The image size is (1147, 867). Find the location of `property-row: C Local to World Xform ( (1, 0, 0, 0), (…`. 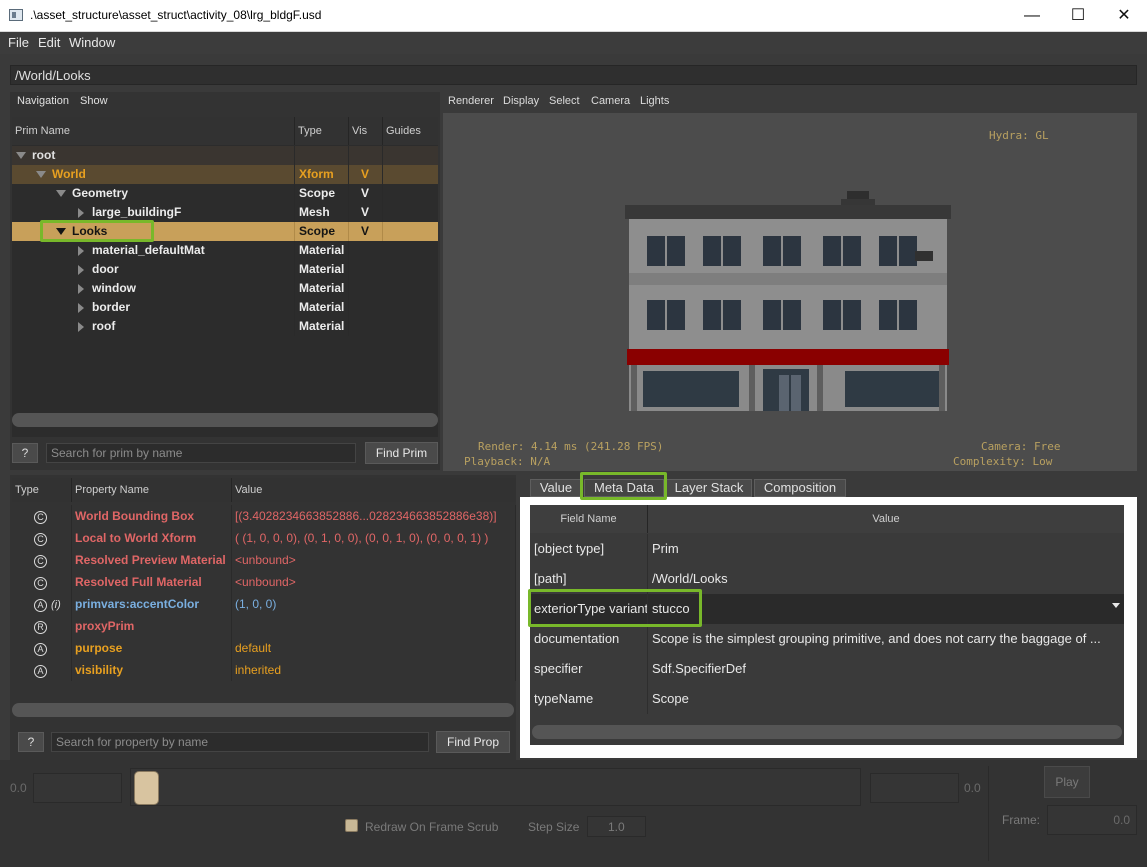

property-row: C Local to World Xform ( (1, 0, 0, 0), (… is located at coordinates (264, 538).